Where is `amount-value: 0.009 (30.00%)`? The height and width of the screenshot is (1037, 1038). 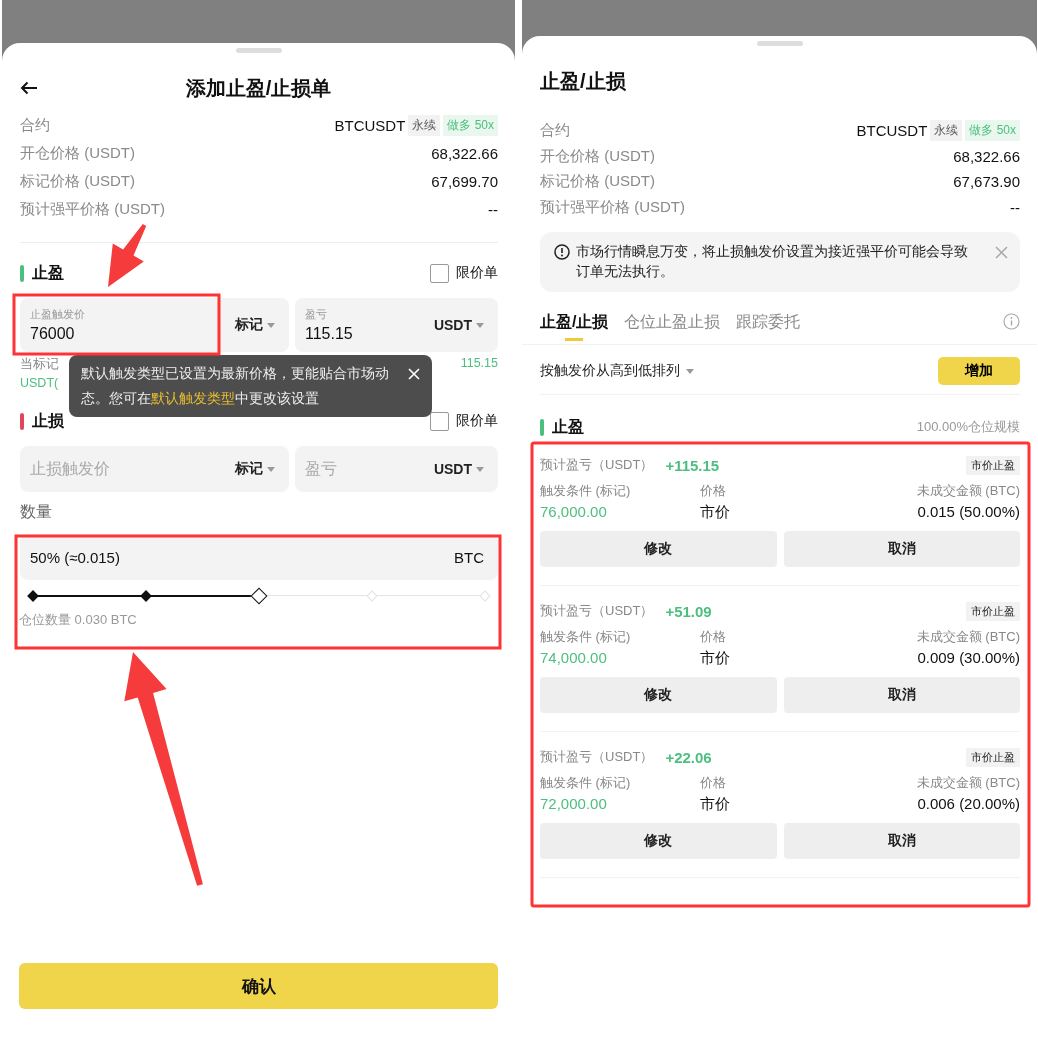
amount-value: 0.009 (30.00%) is located at coordinates (968, 658).